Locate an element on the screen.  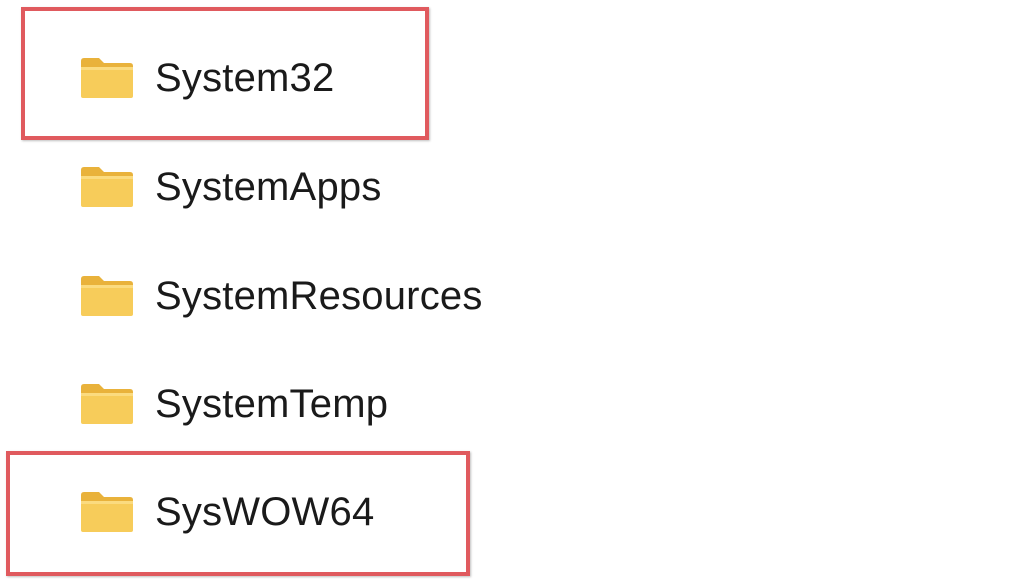
folder-label: System32 is located at coordinates (245, 78).